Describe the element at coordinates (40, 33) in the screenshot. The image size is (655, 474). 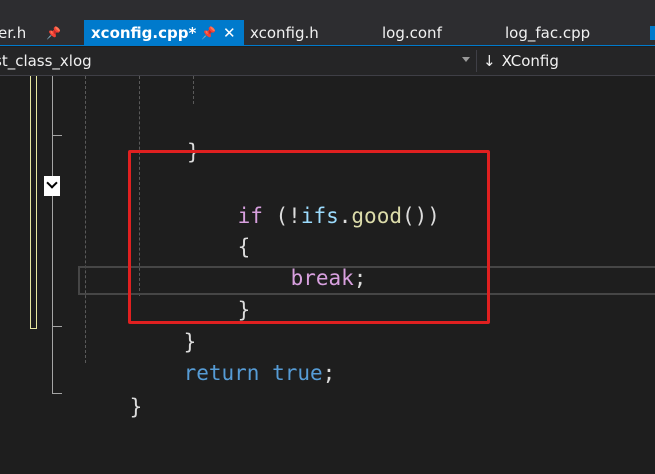
I see `tab-er-h: er.h 📌` at that location.